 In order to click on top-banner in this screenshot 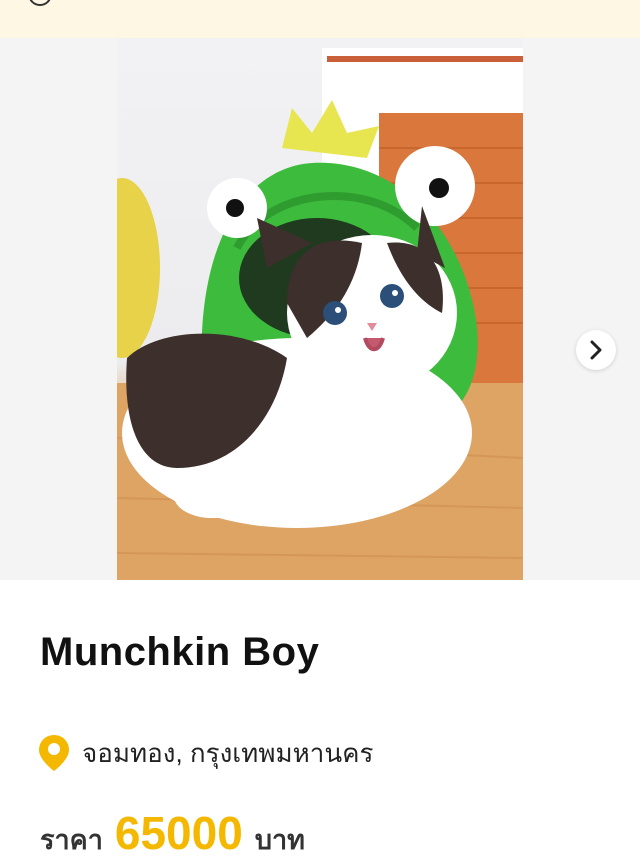, I will do `click(320, 19)`.